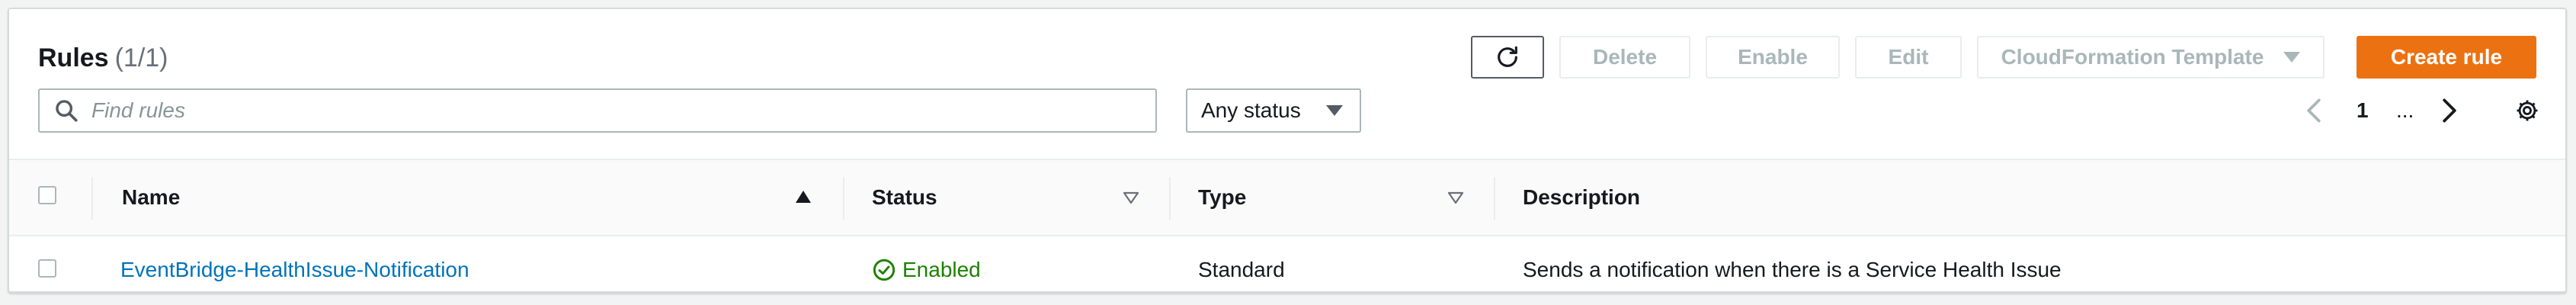 The height and width of the screenshot is (305, 2576). I want to click on cloudformation-template-dropdown: CloudFormation Template, so click(2150, 57).